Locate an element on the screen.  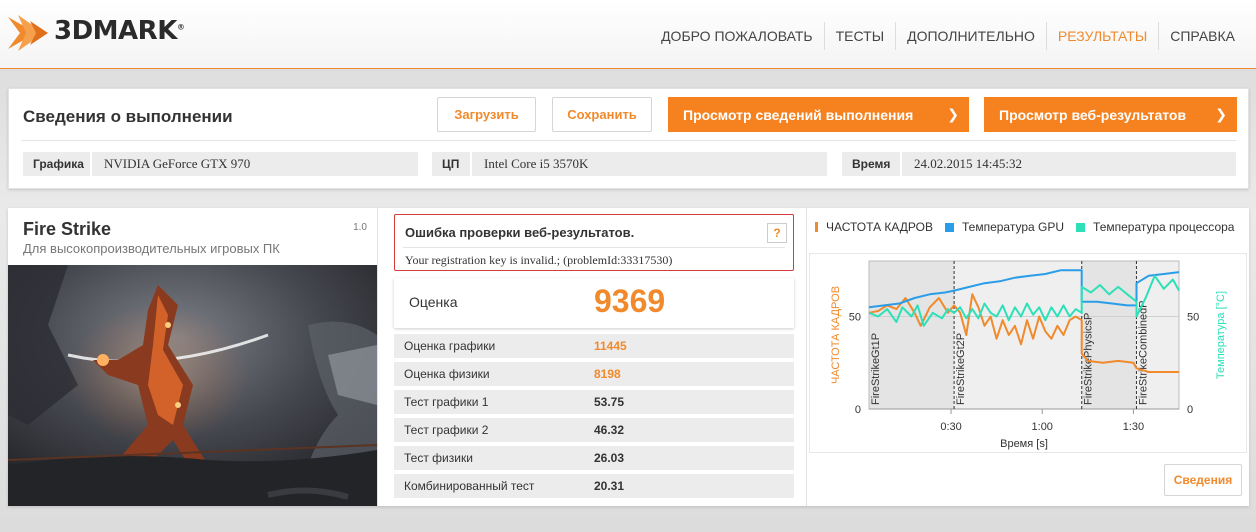
subscore-label: Комбинированный тест is located at coordinates (469, 486).